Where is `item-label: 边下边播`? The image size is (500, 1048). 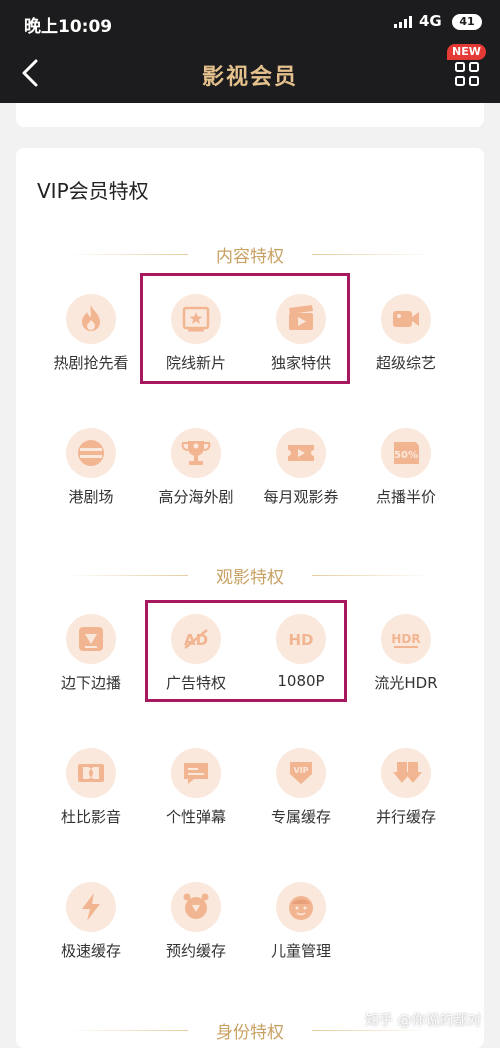
item-label: 边下边播 is located at coordinates (90, 683).